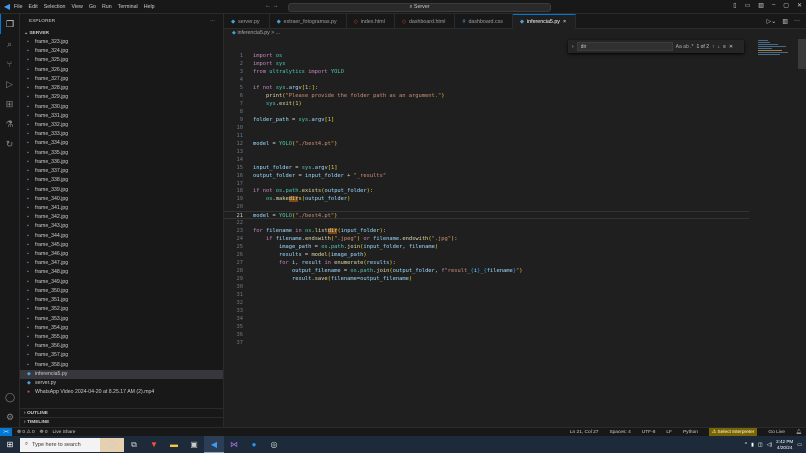 This screenshot has width=806, height=453. Describe the element at coordinates (121, 199) in the screenshot. I see `file-item: ▪ frame_340.jpg` at that location.